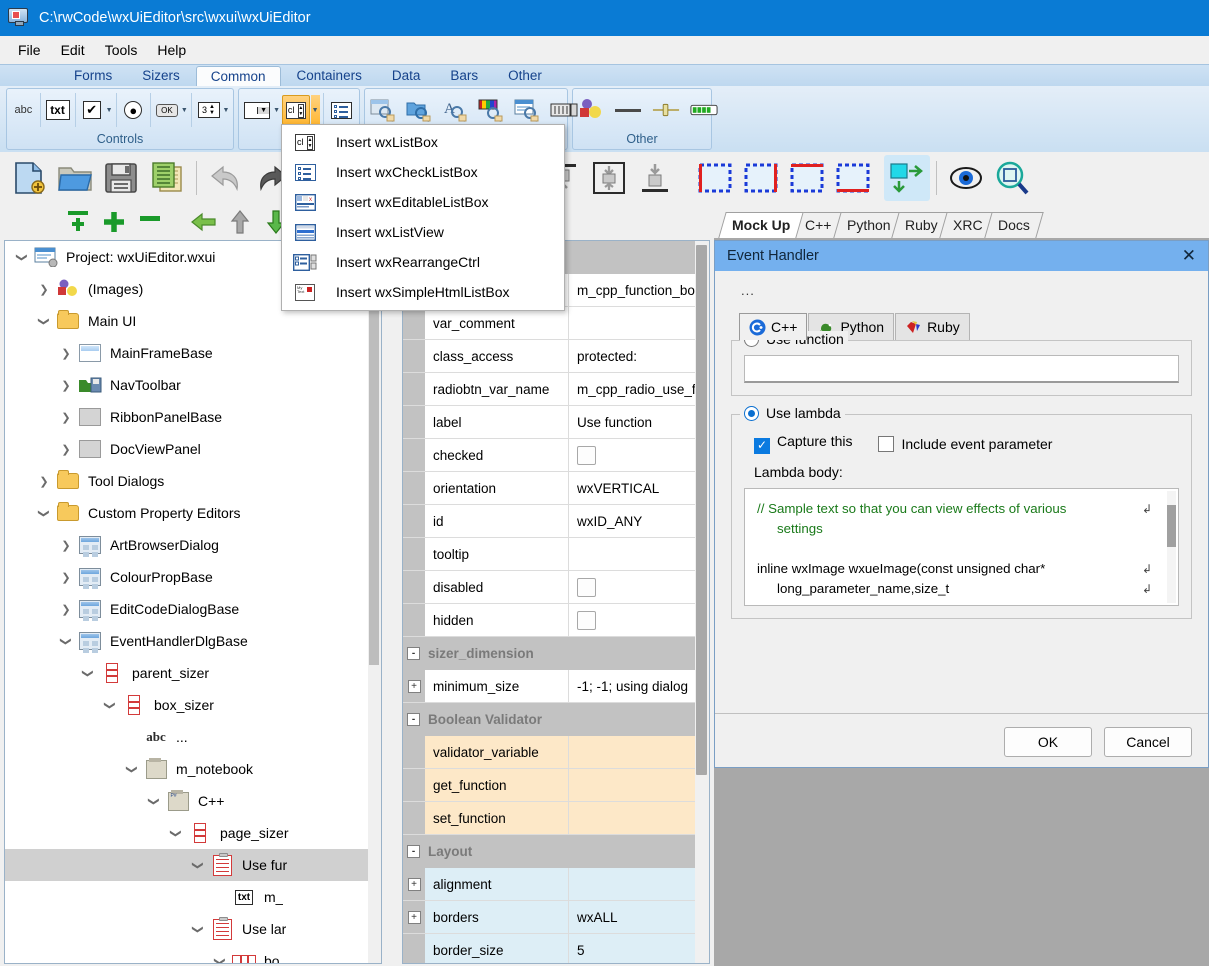 The height and width of the screenshot is (966, 1209). What do you see at coordinates (1148, 741) in the screenshot?
I see `cancel-button: Cancel` at bounding box center [1148, 741].